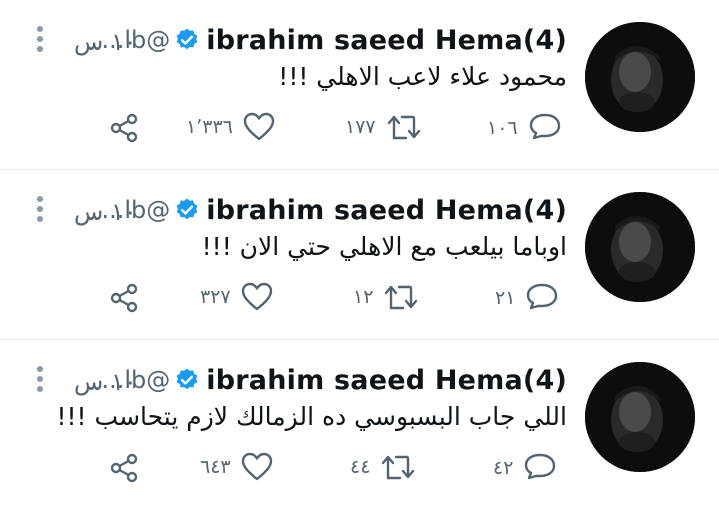  Describe the element at coordinates (422, 76) in the screenshot. I see `tweet-text: محمود علاء لاعب الاهلي !!!` at that location.